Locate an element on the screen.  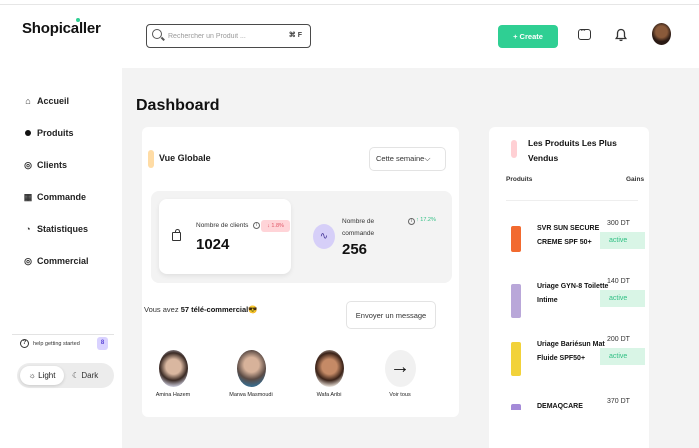
sidebar-item-label: Produits is located at coordinates (55, 133).